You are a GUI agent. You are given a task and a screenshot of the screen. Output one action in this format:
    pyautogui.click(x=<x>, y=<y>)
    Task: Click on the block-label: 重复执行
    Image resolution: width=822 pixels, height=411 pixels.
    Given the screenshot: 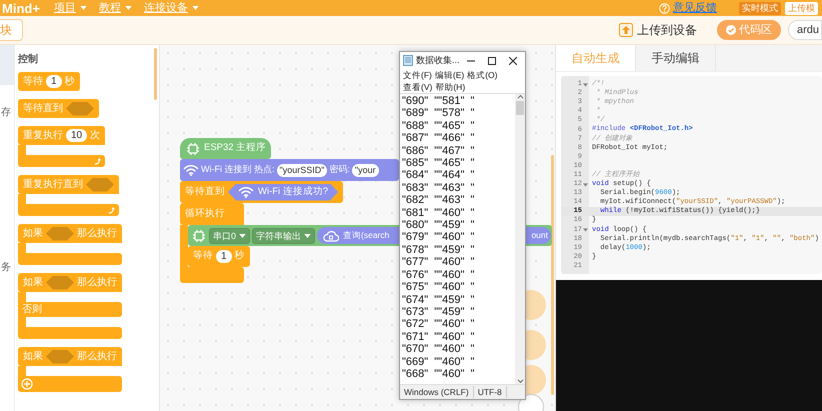 What is the action you would take?
    pyautogui.click(x=43, y=135)
    